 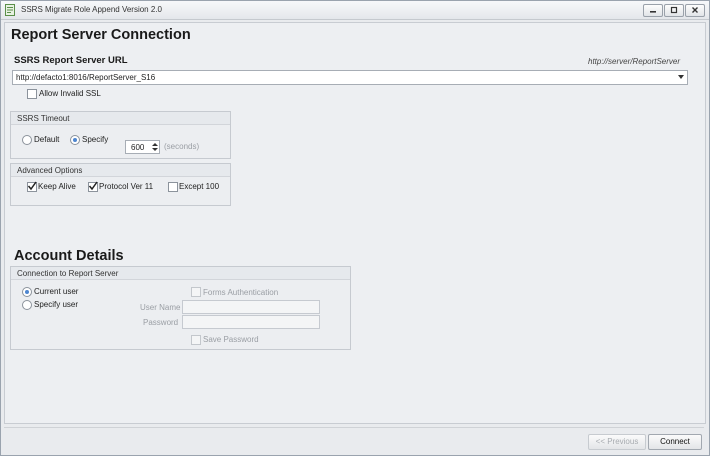 What do you see at coordinates (56, 291) in the screenshot?
I see `current-user-label: Current user` at bounding box center [56, 291].